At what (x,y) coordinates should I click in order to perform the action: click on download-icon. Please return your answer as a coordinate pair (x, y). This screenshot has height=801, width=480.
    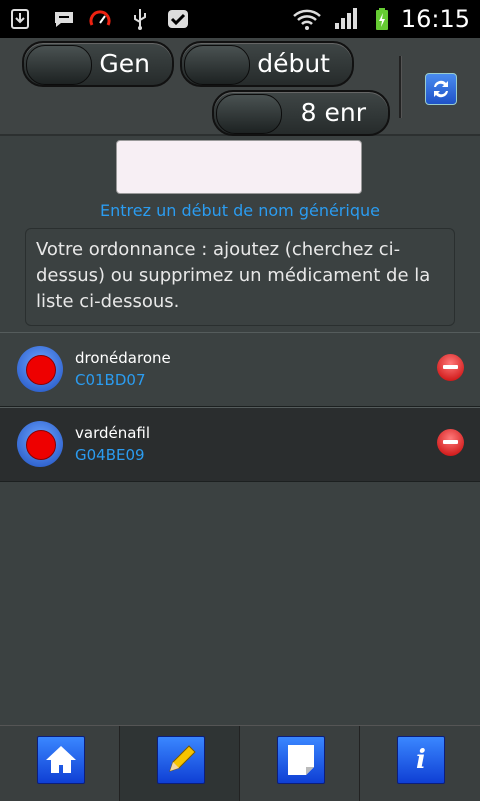
    Looking at the image, I should click on (20, 19).